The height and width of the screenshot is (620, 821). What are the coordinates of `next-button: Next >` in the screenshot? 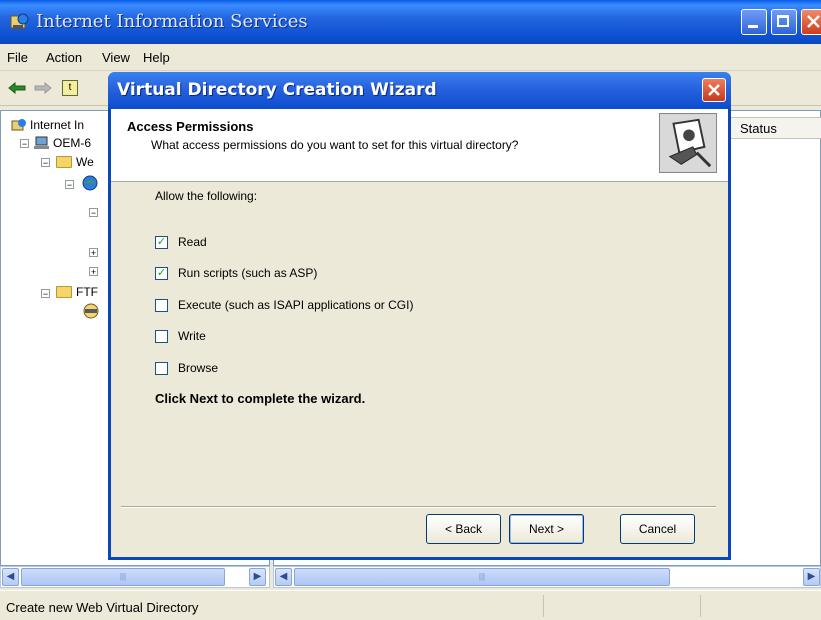 It's located at (546, 529).